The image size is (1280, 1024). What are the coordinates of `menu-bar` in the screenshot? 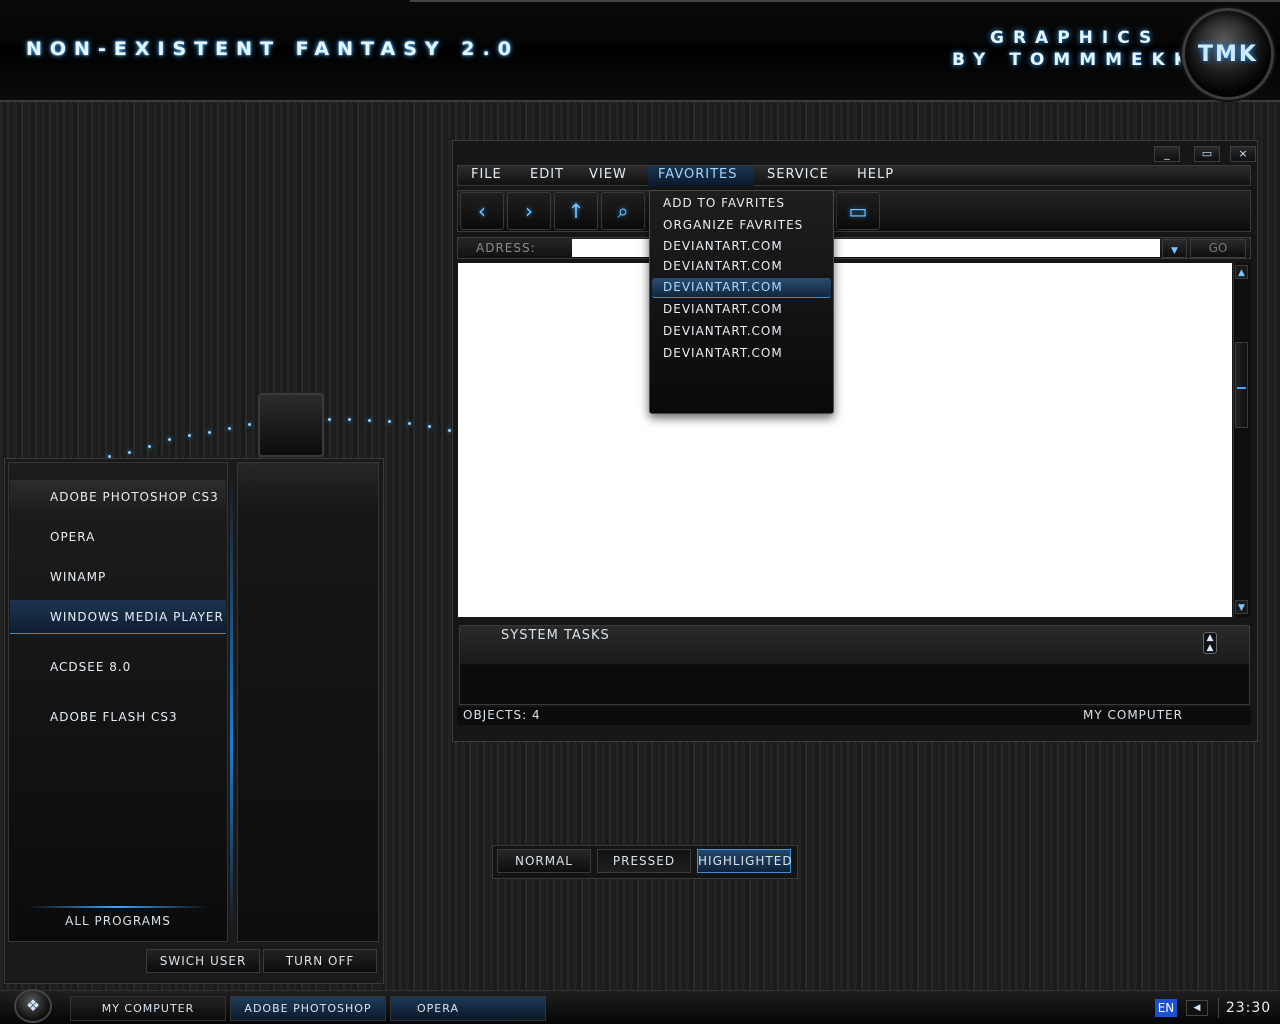 It's located at (854, 175).